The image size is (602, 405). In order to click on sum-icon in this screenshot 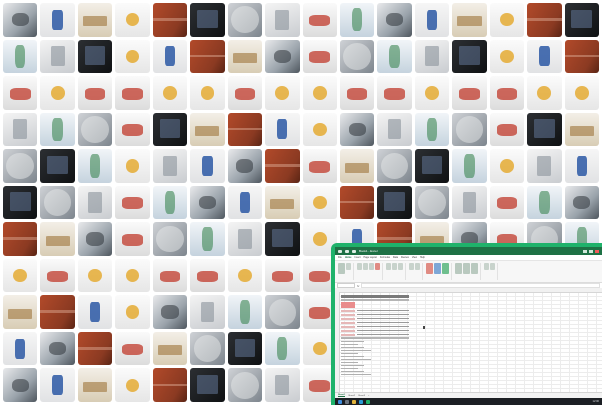, I will do `click(486, 266)`.